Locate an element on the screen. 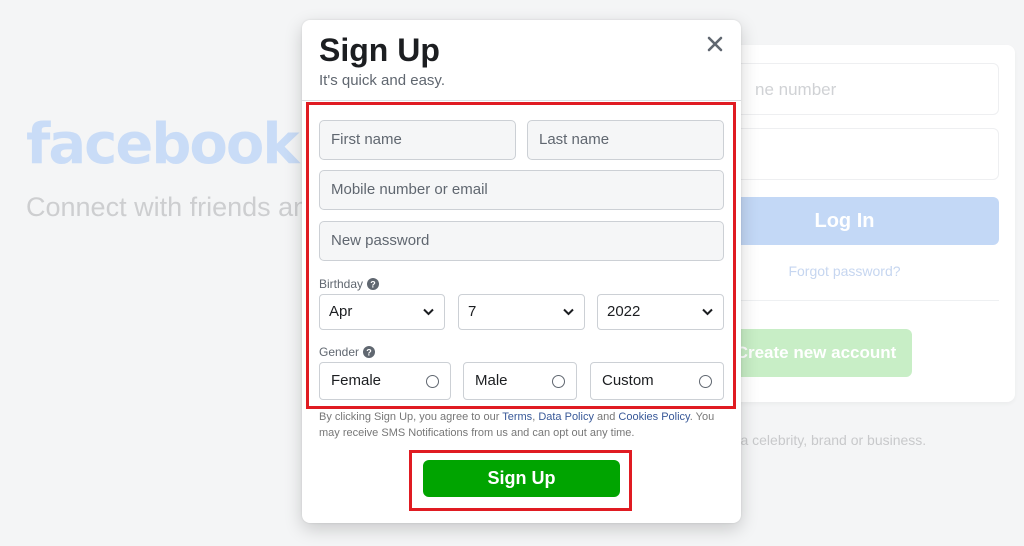 The width and height of the screenshot is (1024, 546). modal-subtitle: It's quick and easy. is located at coordinates (382, 80).